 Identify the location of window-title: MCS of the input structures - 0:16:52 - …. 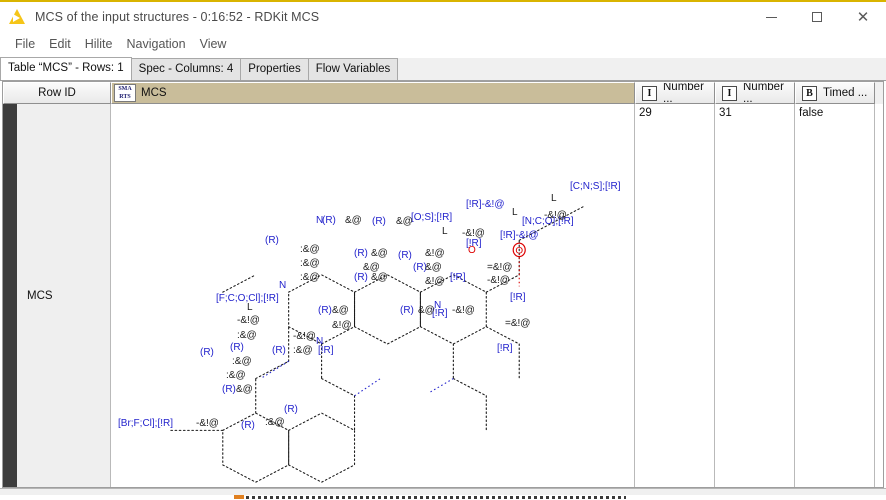
(177, 17).